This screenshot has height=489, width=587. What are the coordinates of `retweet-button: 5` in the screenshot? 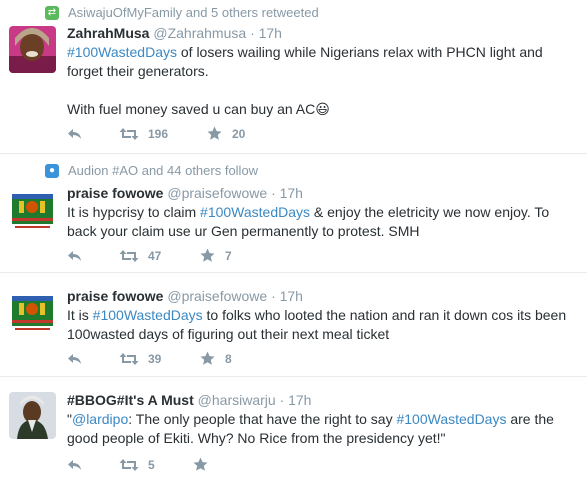 It's located at (156, 465).